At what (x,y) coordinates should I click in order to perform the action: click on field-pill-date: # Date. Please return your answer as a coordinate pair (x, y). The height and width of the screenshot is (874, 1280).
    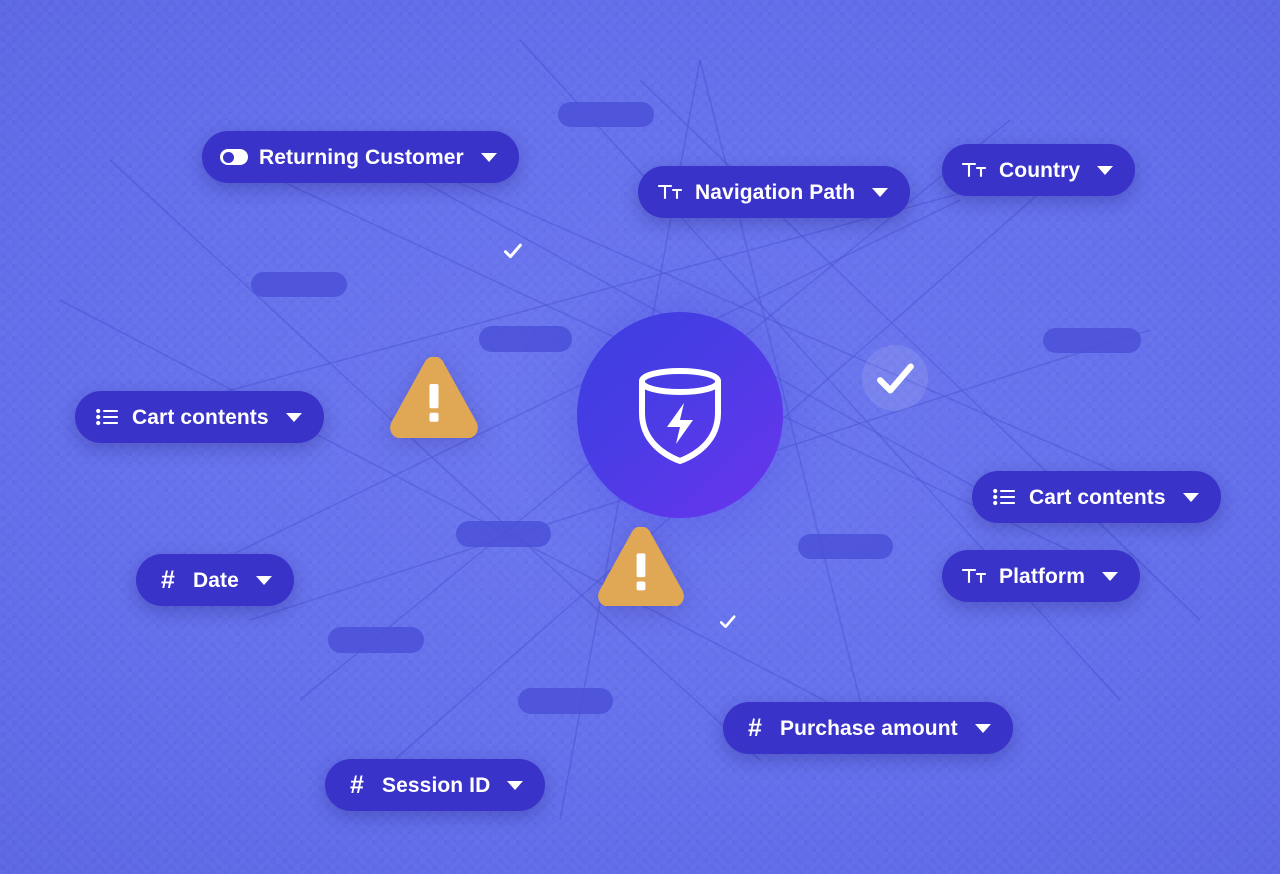
    Looking at the image, I should click on (215, 580).